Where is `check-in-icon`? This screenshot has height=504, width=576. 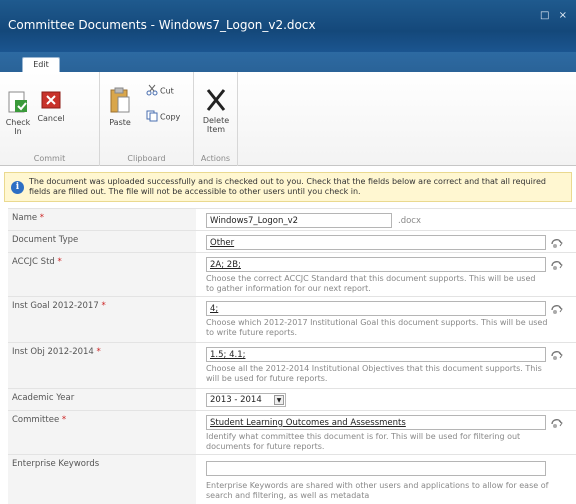
check-in-icon is located at coordinates (17, 102).